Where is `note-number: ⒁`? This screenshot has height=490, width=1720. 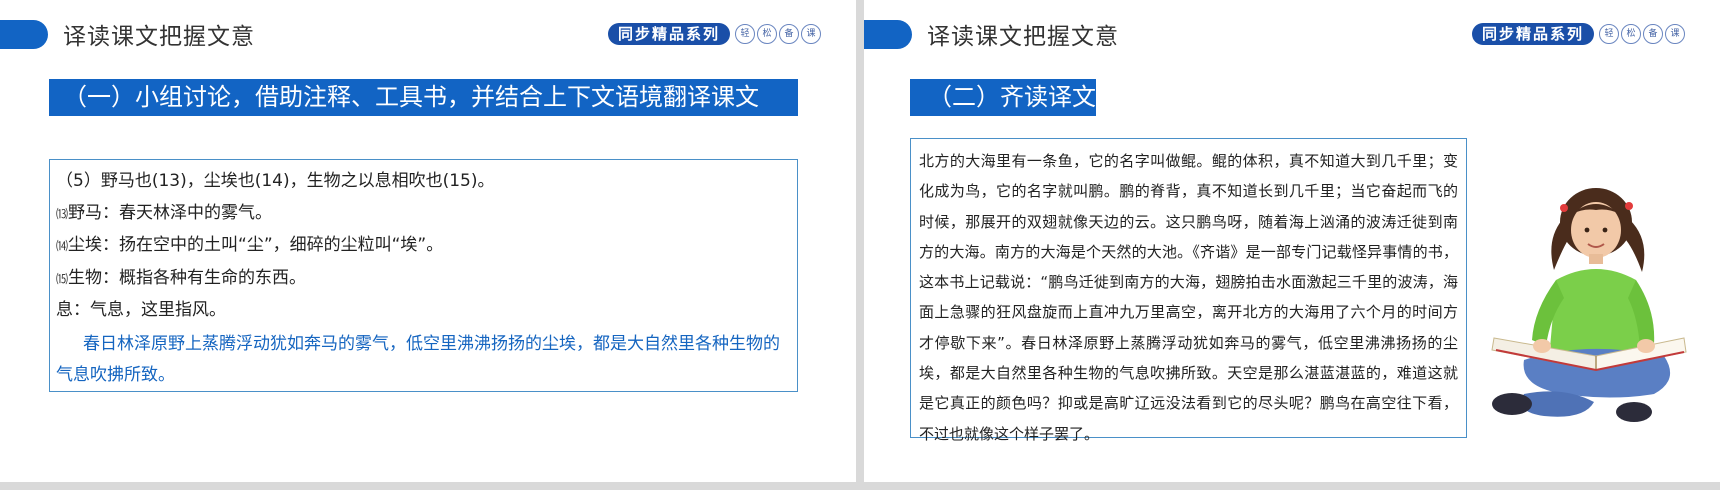 note-number: ⒁ is located at coordinates (62, 246).